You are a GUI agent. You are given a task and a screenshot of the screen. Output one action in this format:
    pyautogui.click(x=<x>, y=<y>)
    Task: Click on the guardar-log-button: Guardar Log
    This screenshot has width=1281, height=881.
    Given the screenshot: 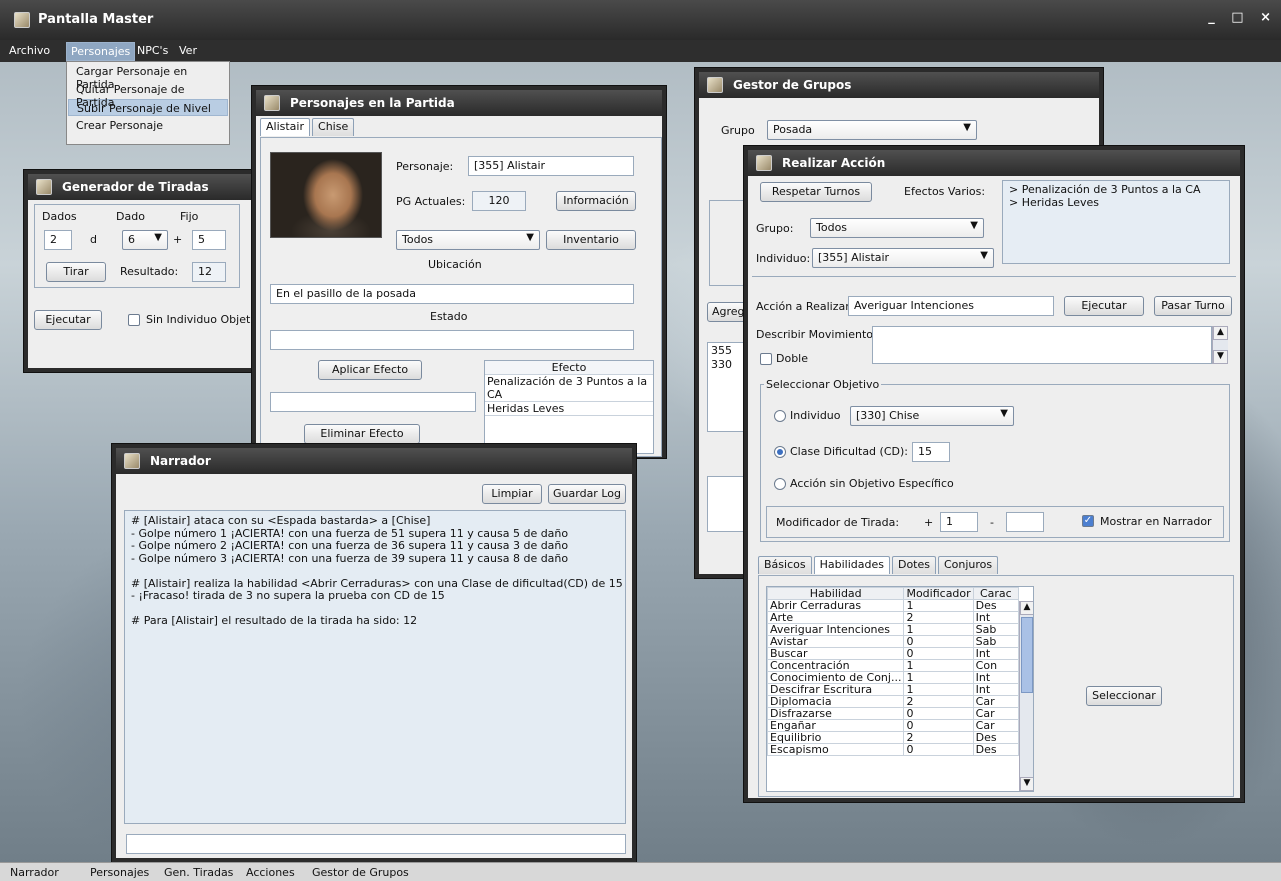 What is the action you would take?
    pyautogui.click(x=587, y=494)
    